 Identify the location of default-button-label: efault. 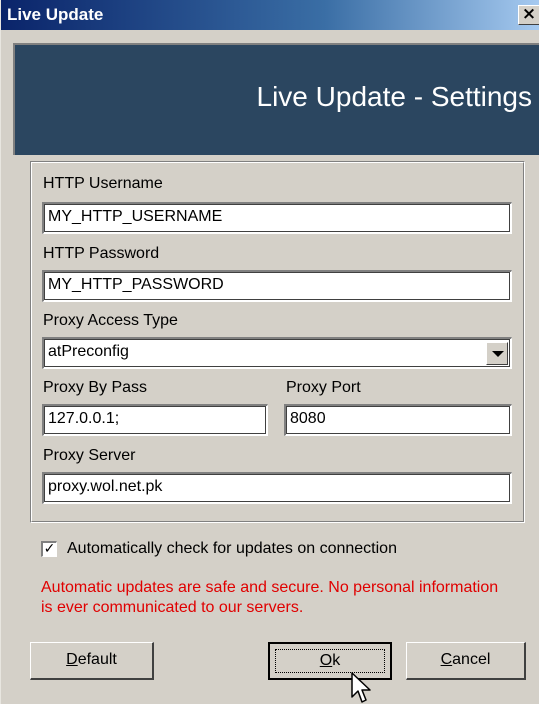
(97, 659).